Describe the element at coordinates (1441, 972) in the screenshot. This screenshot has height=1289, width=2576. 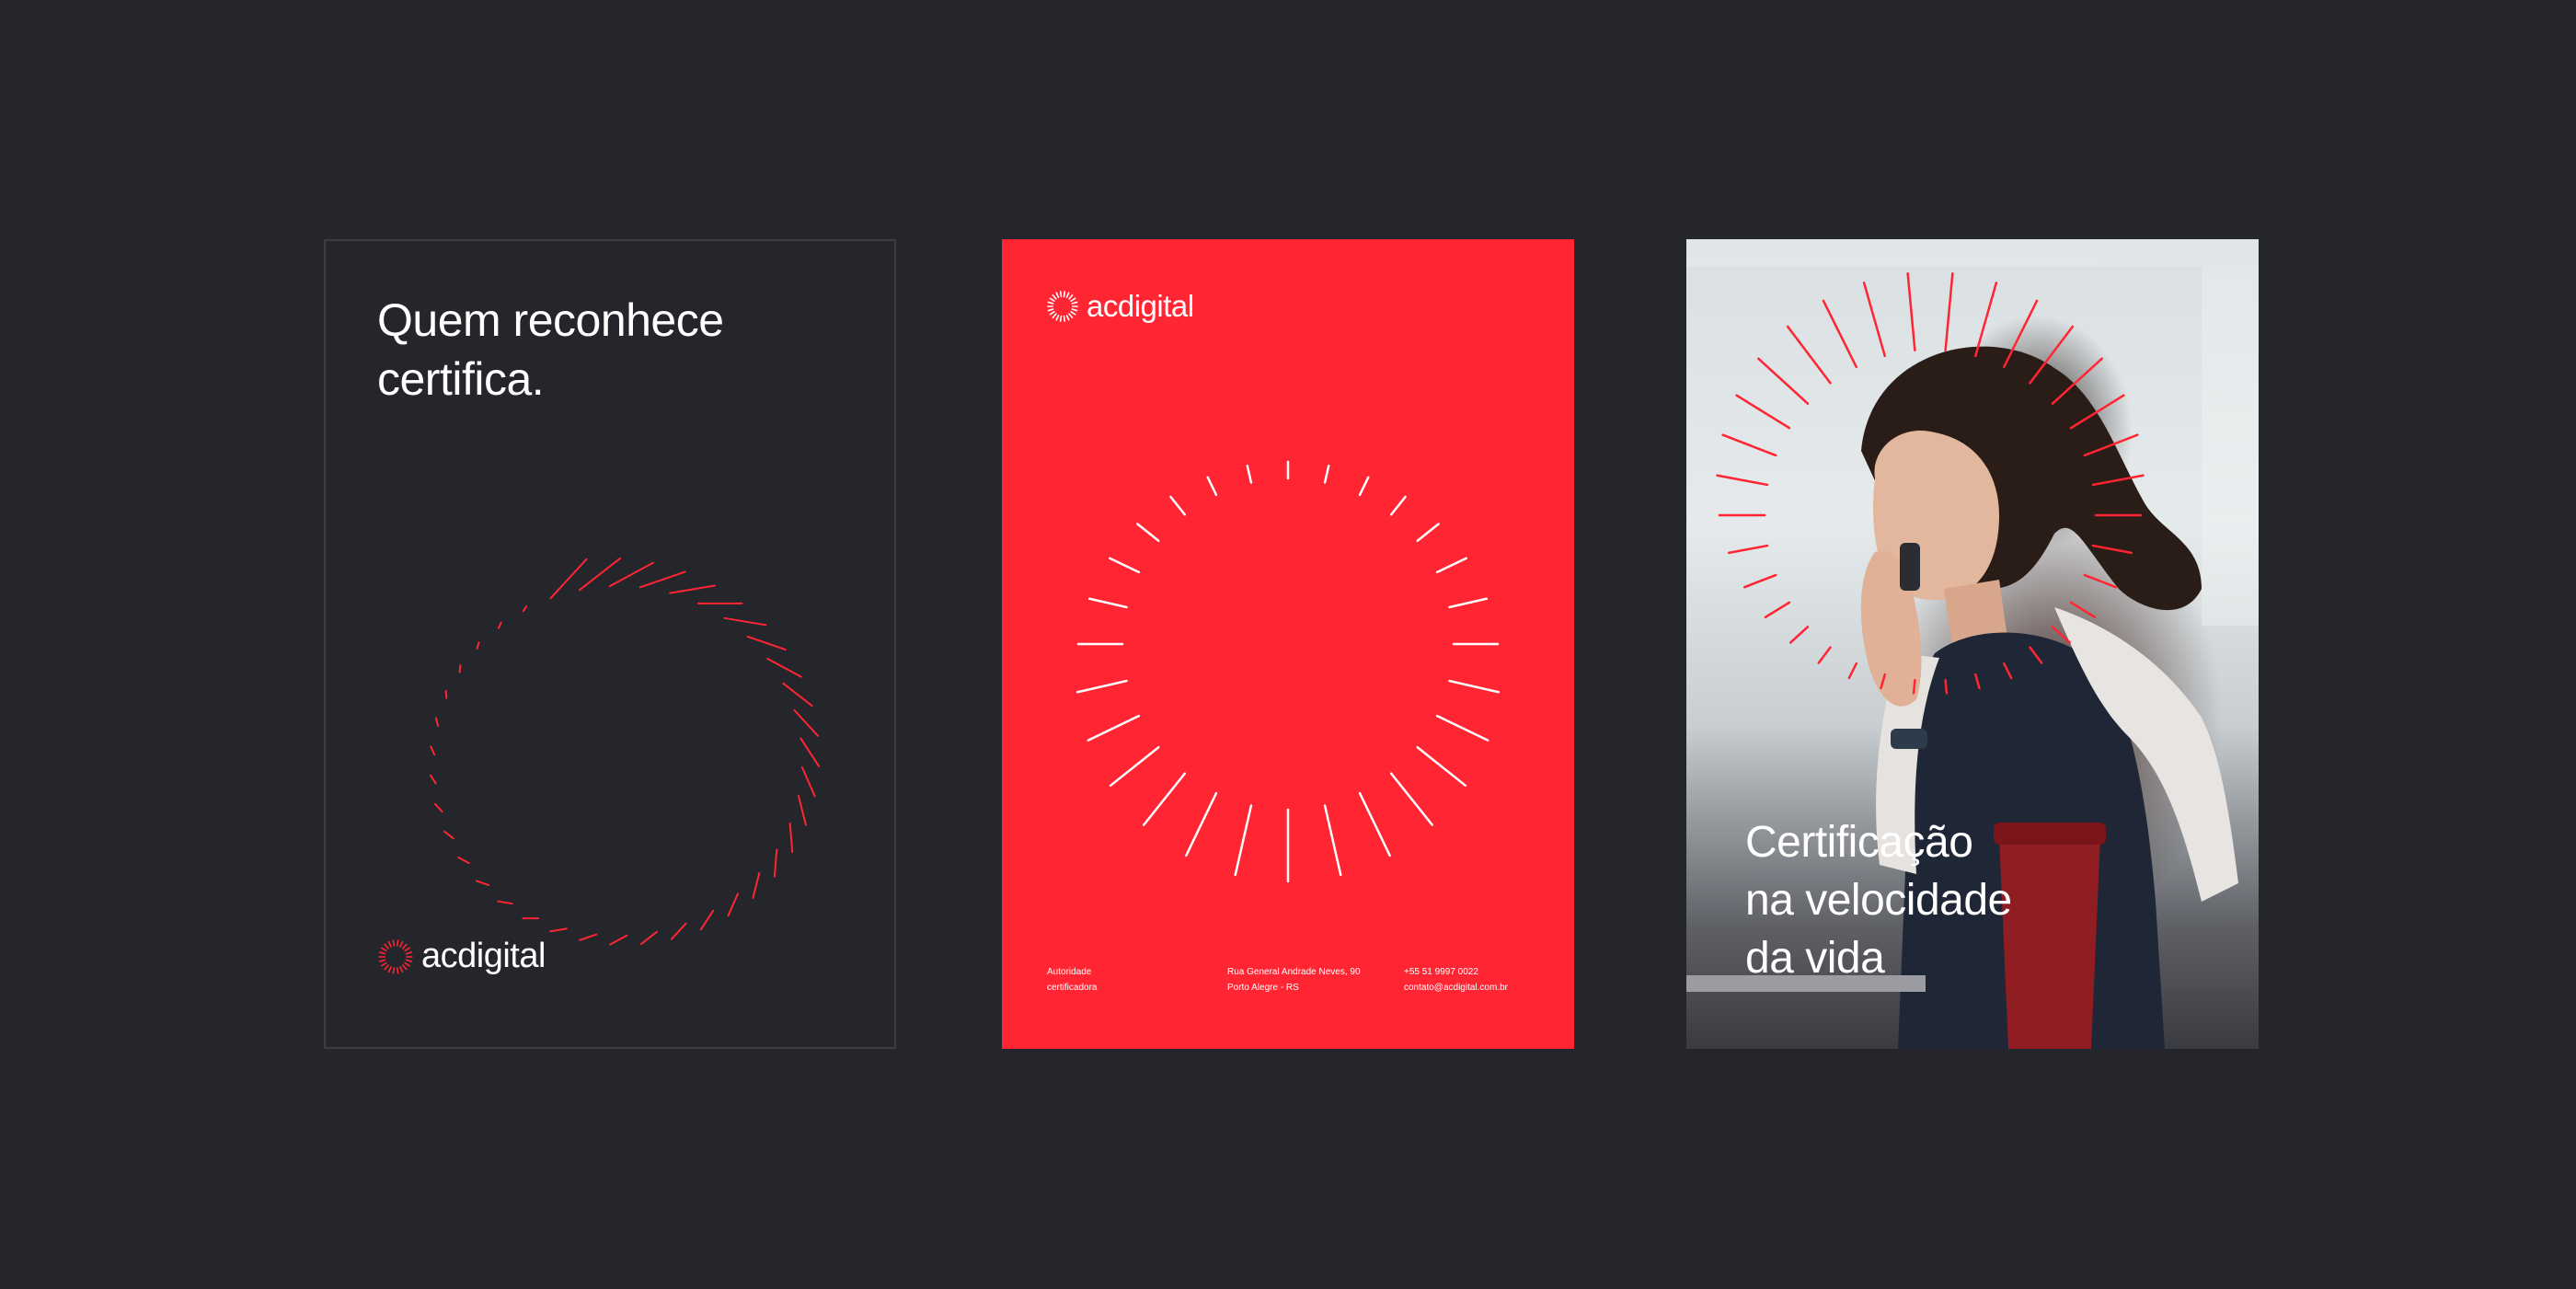
I see `footer-text: +55 51 9997 0022` at that location.